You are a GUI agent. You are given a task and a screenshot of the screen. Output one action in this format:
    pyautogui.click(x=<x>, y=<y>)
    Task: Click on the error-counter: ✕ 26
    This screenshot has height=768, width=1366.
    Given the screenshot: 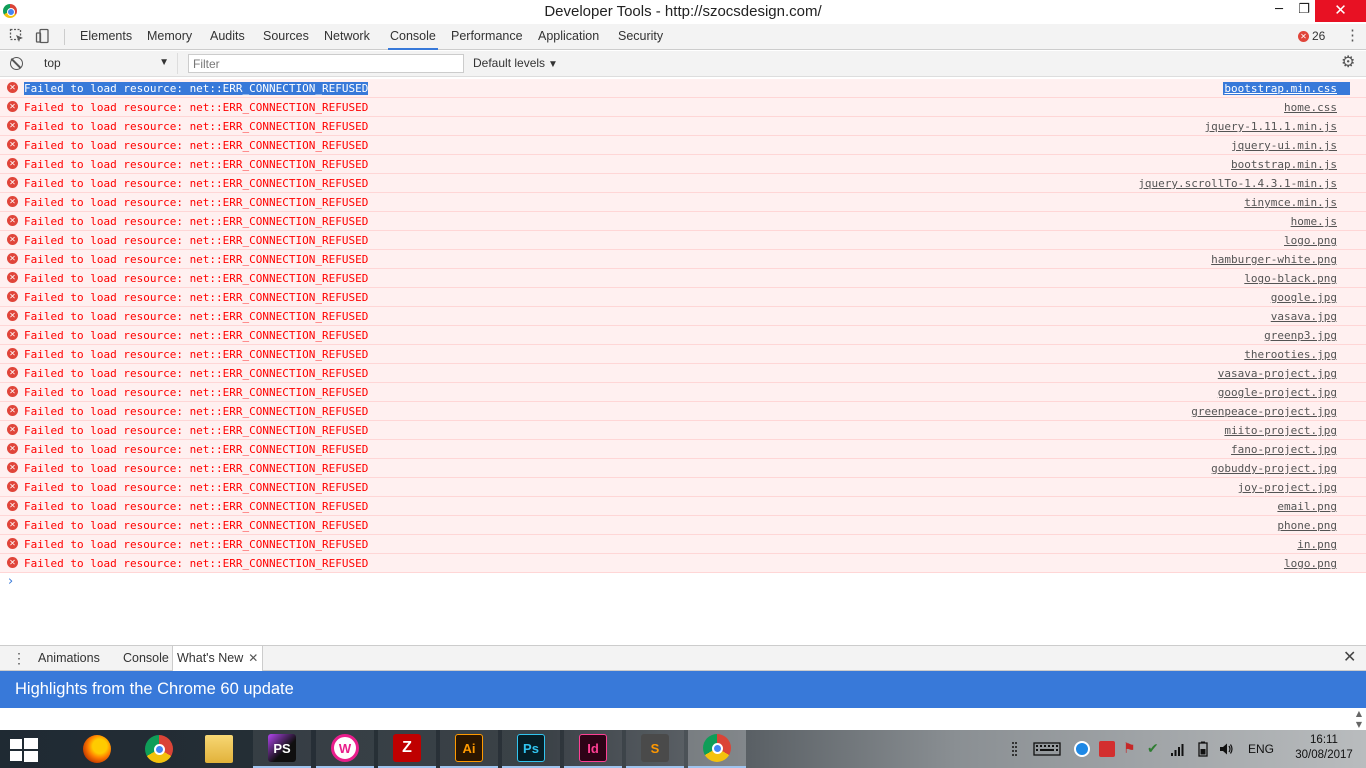 What is the action you would take?
    pyautogui.click(x=1311, y=36)
    